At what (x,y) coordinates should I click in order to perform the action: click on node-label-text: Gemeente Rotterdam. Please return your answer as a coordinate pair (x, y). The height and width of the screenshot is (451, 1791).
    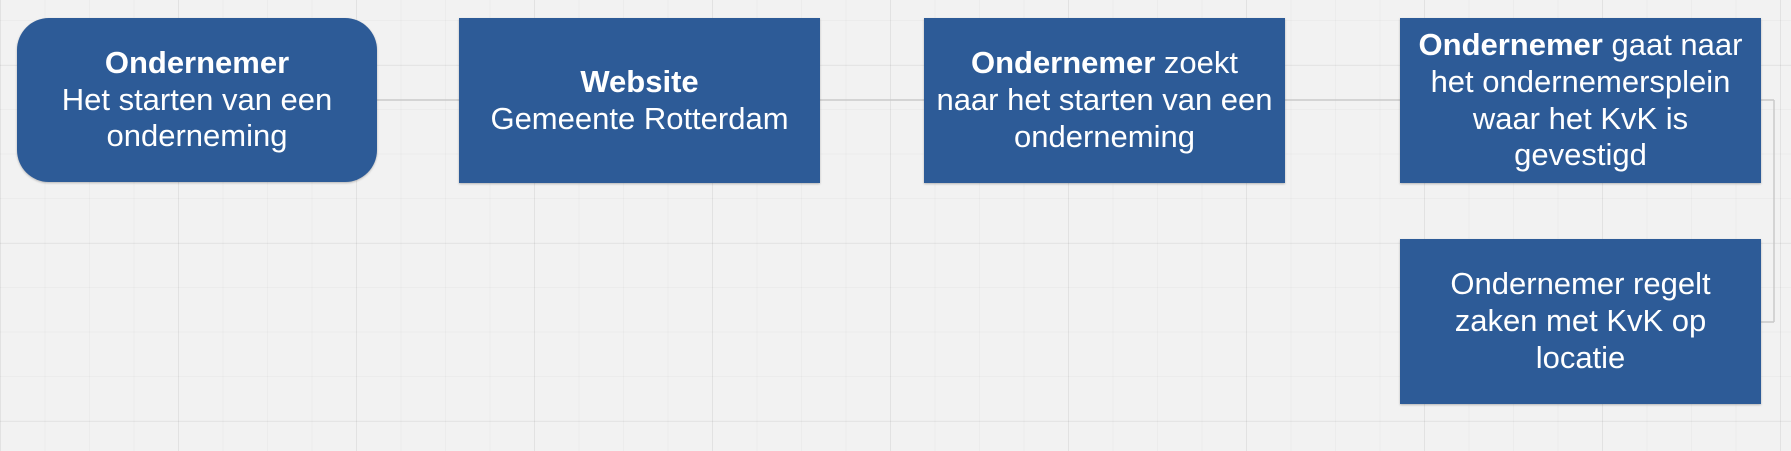
    Looking at the image, I should click on (639, 118).